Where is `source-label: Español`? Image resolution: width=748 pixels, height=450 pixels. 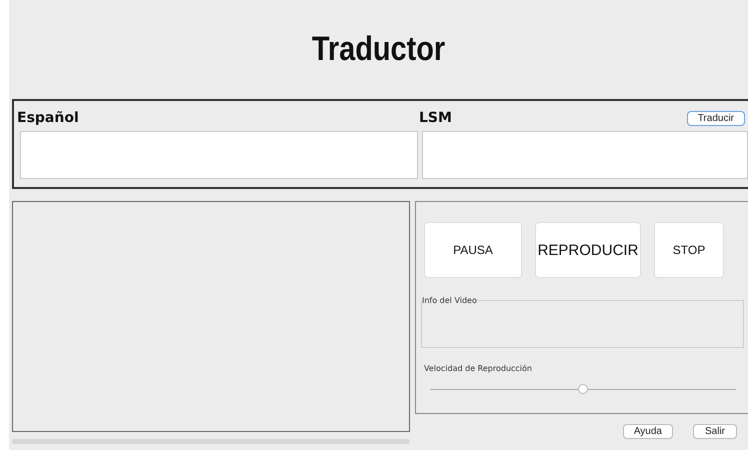
source-label: Español is located at coordinates (48, 118).